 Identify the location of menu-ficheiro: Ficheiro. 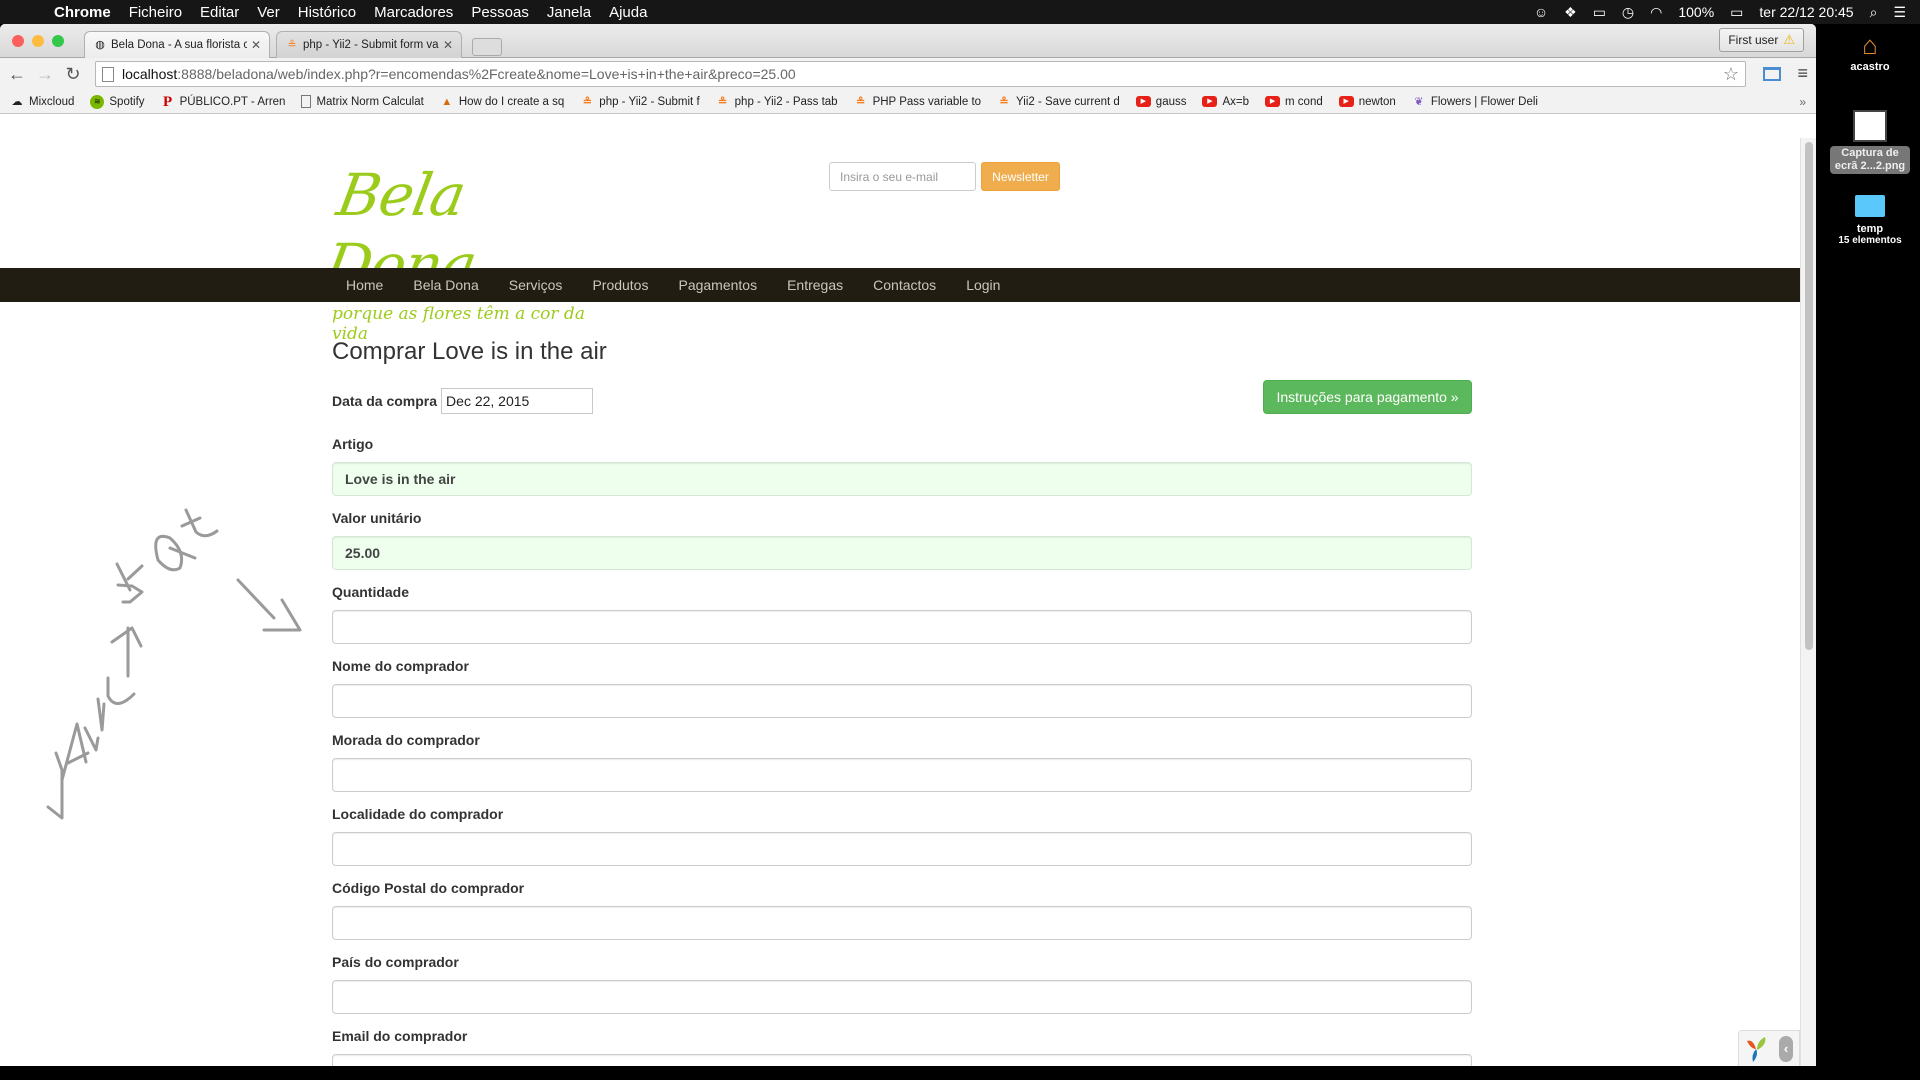
(155, 12).